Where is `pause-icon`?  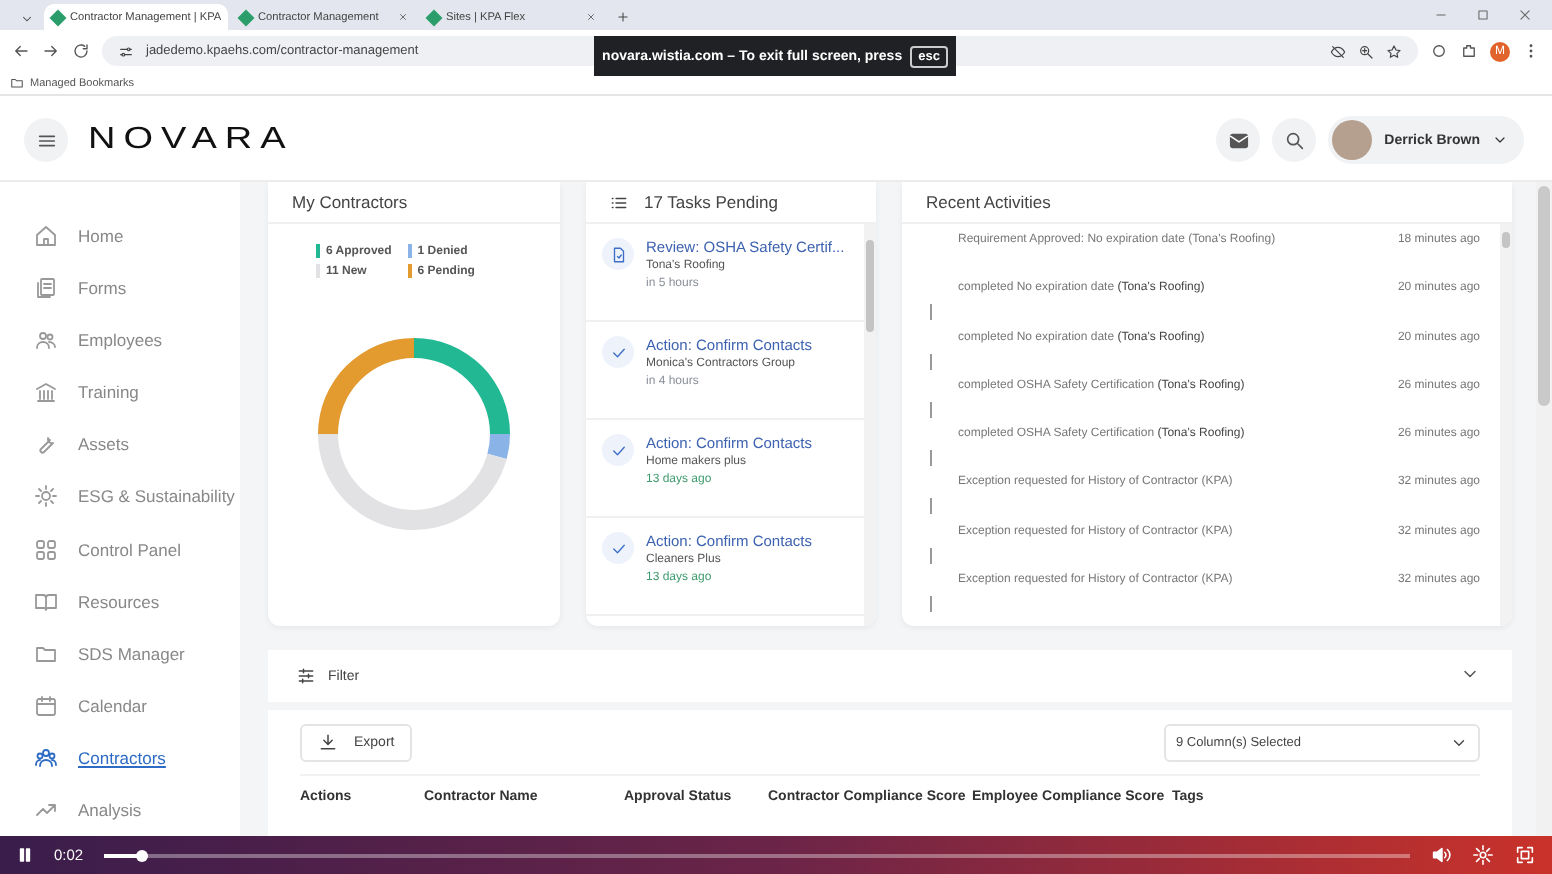 pause-icon is located at coordinates (25, 855).